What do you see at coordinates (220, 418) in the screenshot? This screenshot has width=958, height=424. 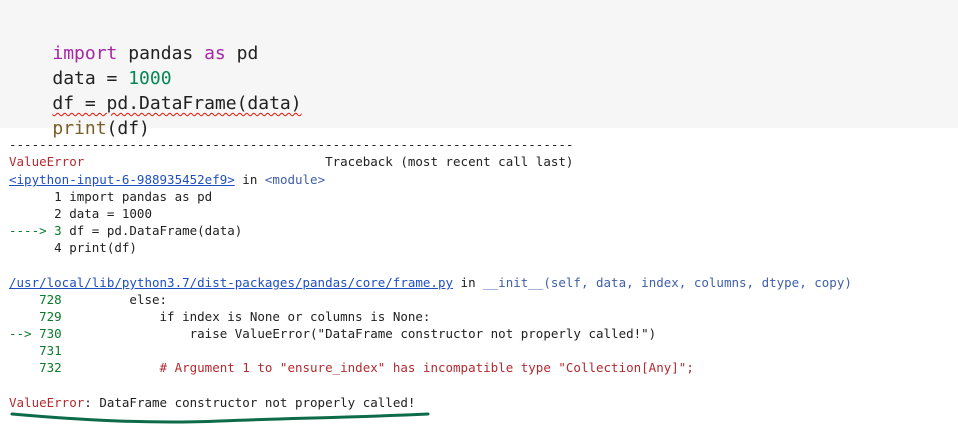 I see `annotation-underline` at bounding box center [220, 418].